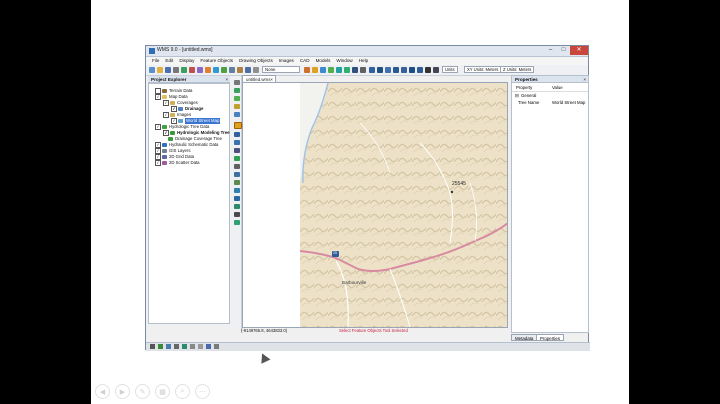  What do you see at coordinates (237, 90) in the screenshot?
I see `create-point-icon` at bounding box center [237, 90].